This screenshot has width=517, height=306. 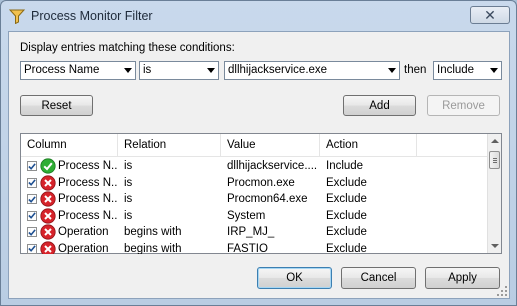 I want to click on column-header-value: Value, so click(x=270, y=145).